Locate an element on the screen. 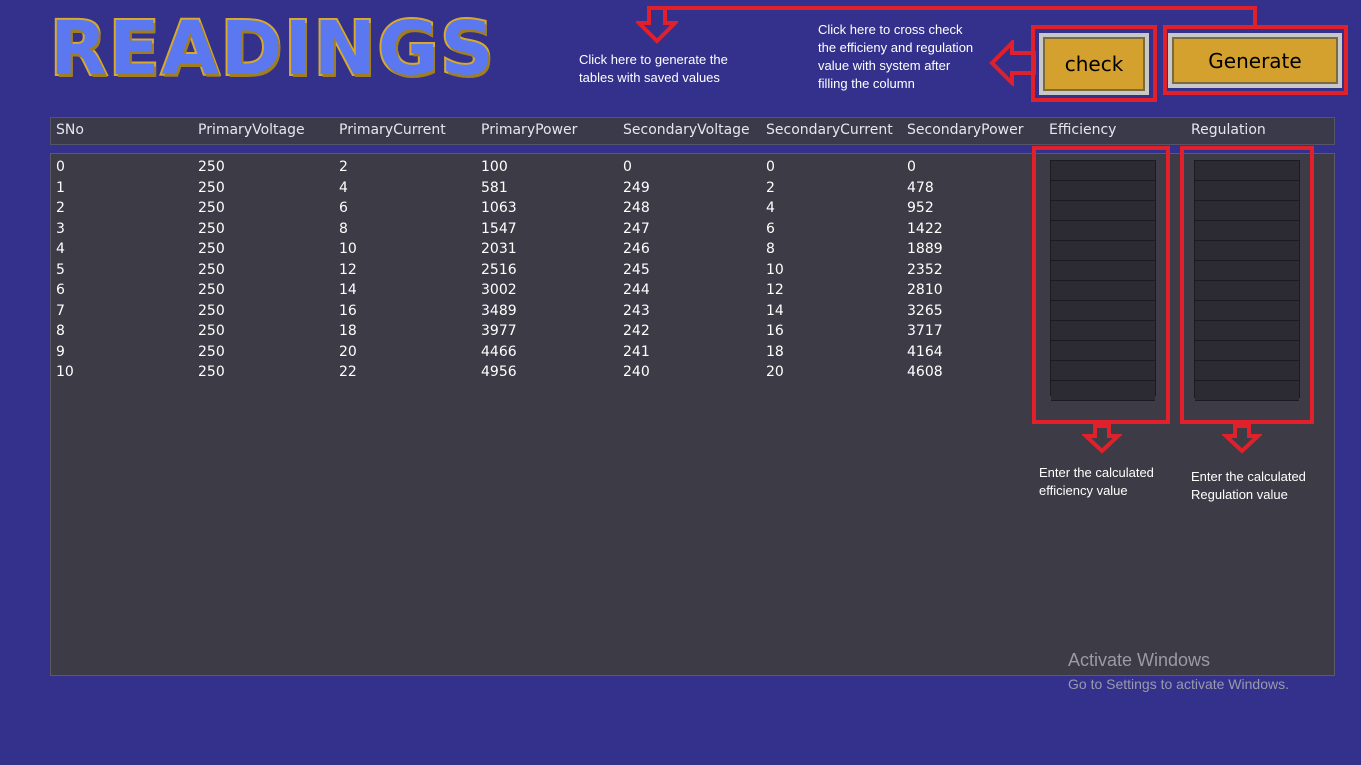 The height and width of the screenshot is (765, 1361). table-row: 6 250 14 3002 244 12 2810 is located at coordinates (541, 292).